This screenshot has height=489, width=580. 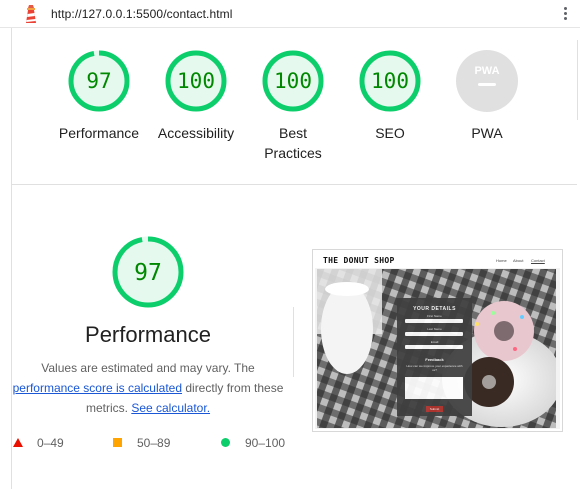 I want to click on shop-nav-contact: Contact, so click(x=538, y=260).